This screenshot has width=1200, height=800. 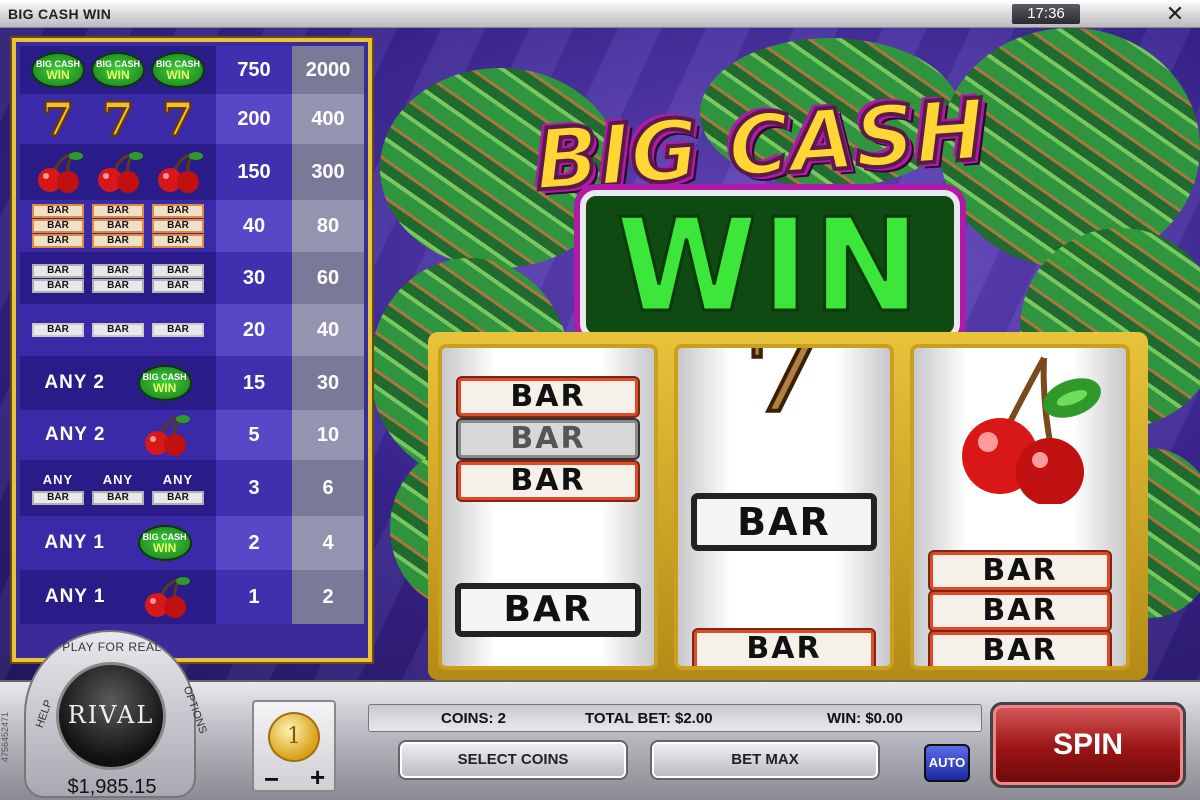 I want to click on logo-win: WIN, so click(x=770, y=265).